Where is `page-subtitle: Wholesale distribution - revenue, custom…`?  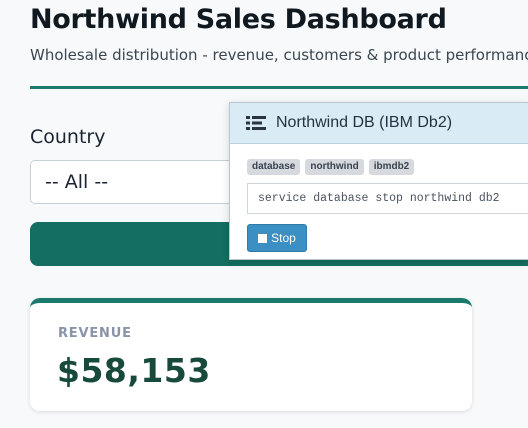 page-subtitle: Wholesale distribution - revenue, custom… is located at coordinates (279, 55).